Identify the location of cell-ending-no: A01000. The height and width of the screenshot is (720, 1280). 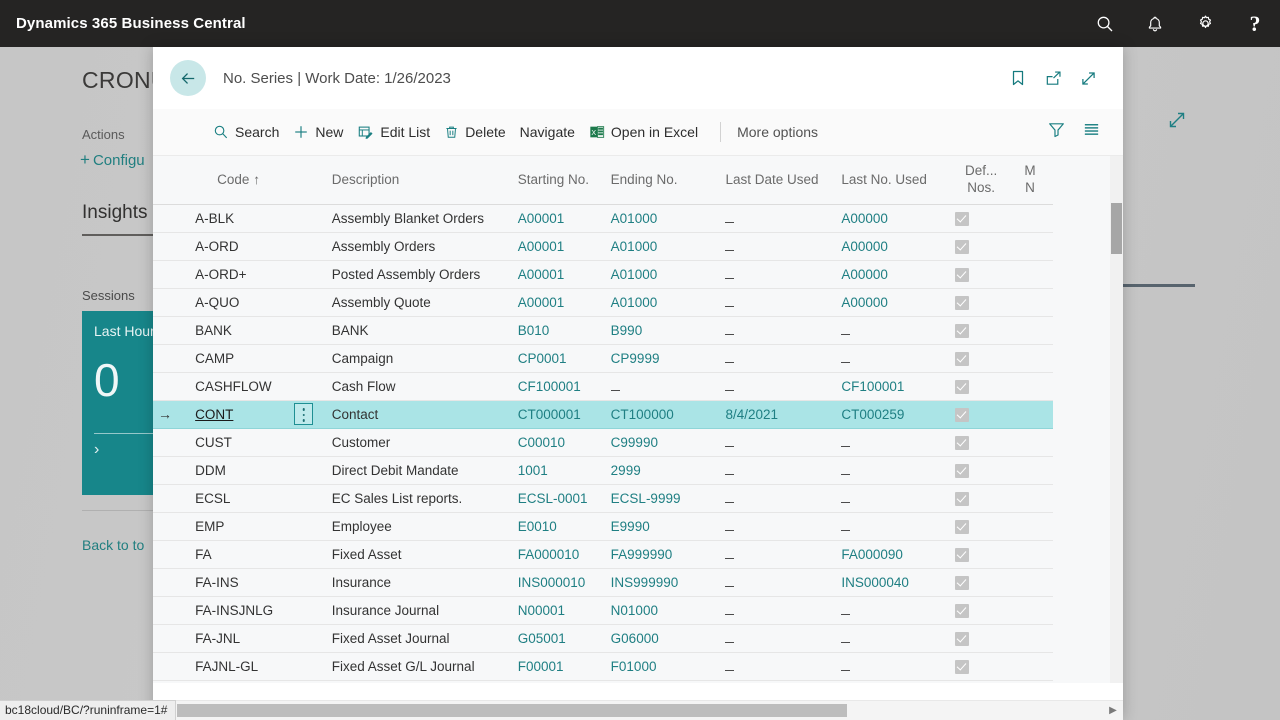
(658, 274).